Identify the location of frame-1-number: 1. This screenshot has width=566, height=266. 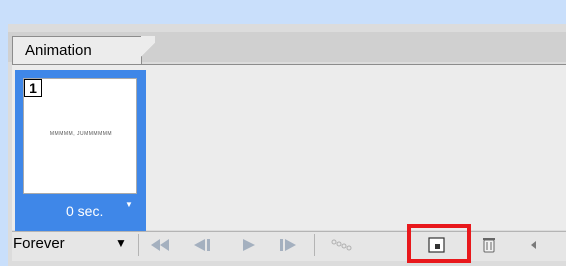
(33, 88).